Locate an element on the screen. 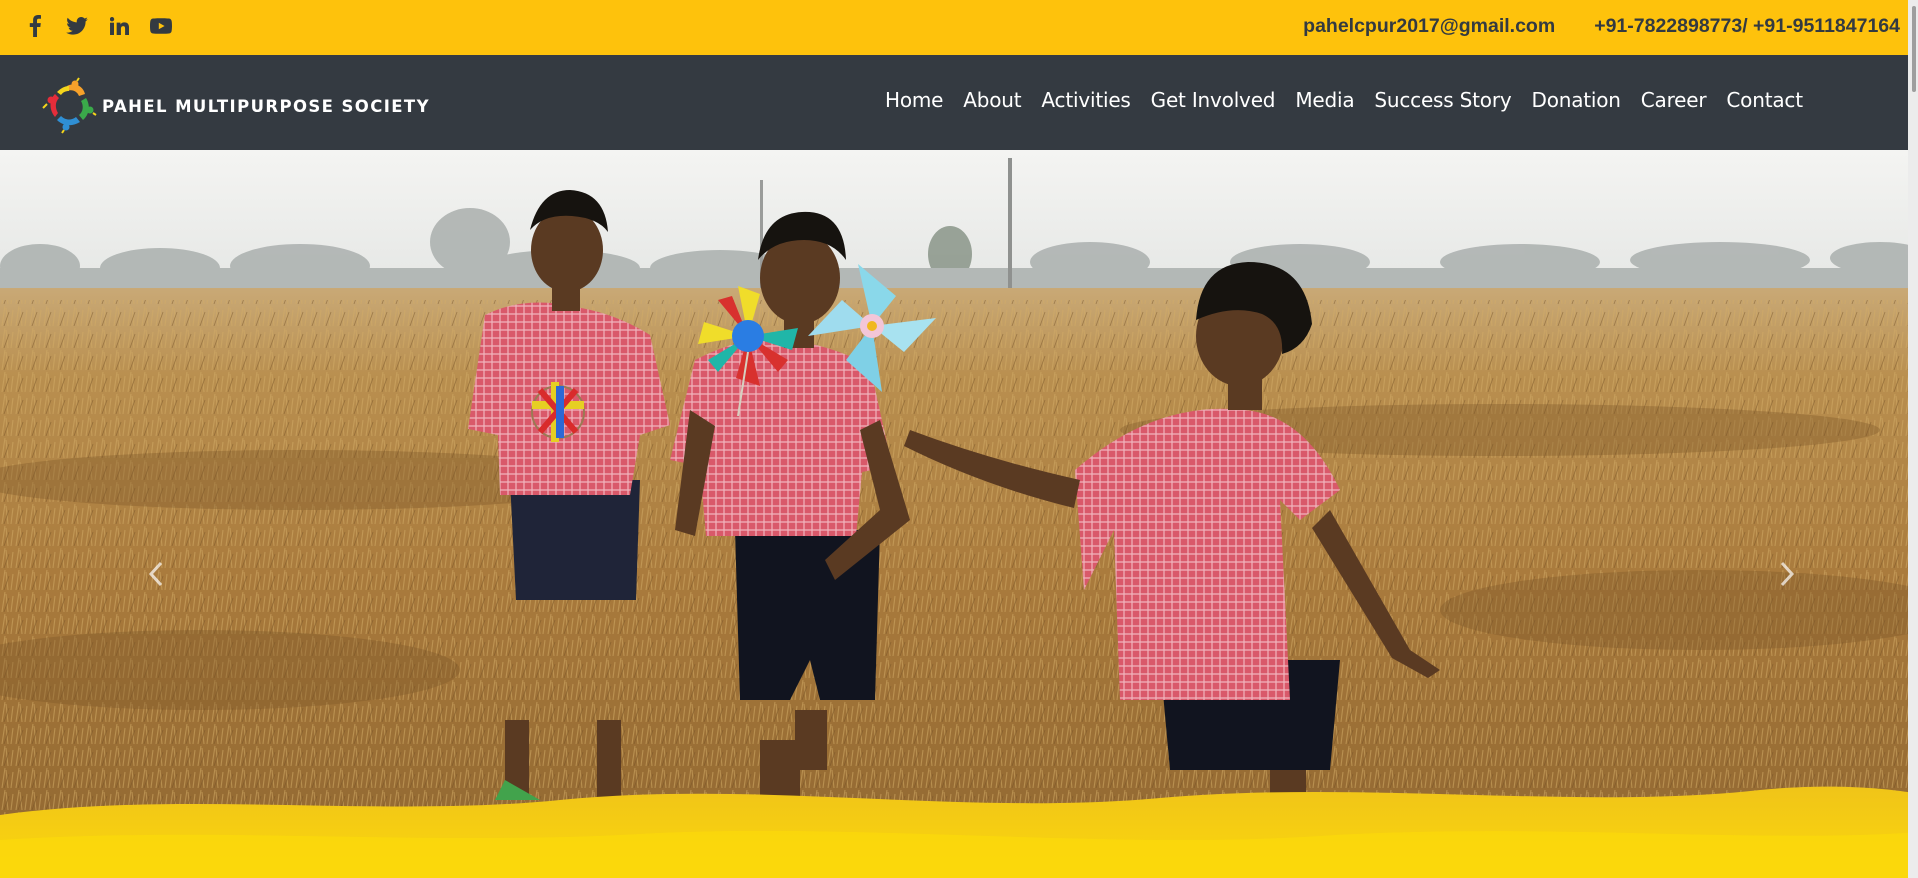 The width and height of the screenshot is (1918, 878). chevron-right-icon is located at coordinates (1787, 574).